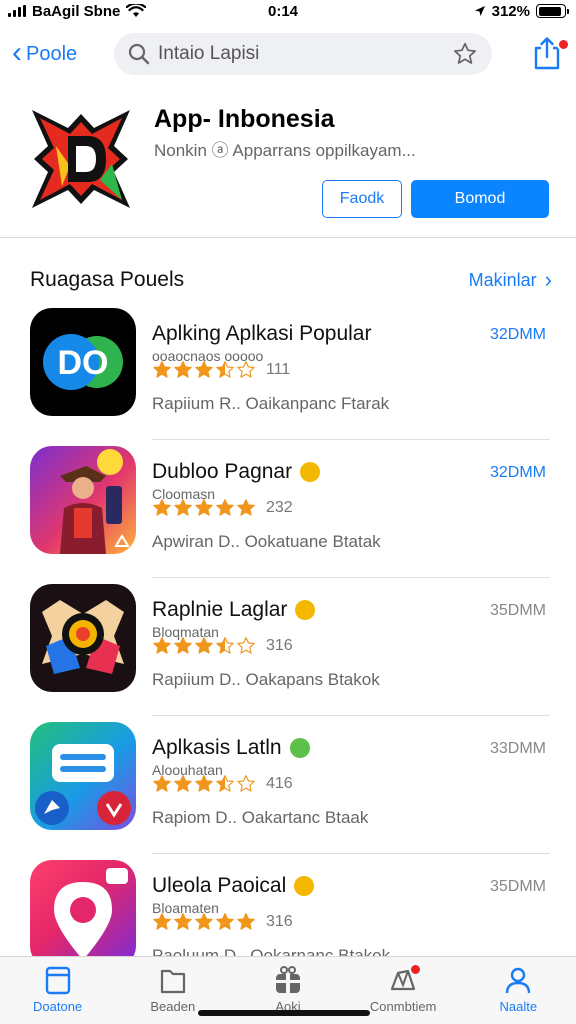 The height and width of the screenshot is (1024, 576). What do you see at coordinates (107, 279) in the screenshot?
I see `section-title: Ruagasa Pouels` at bounding box center [107, 279].